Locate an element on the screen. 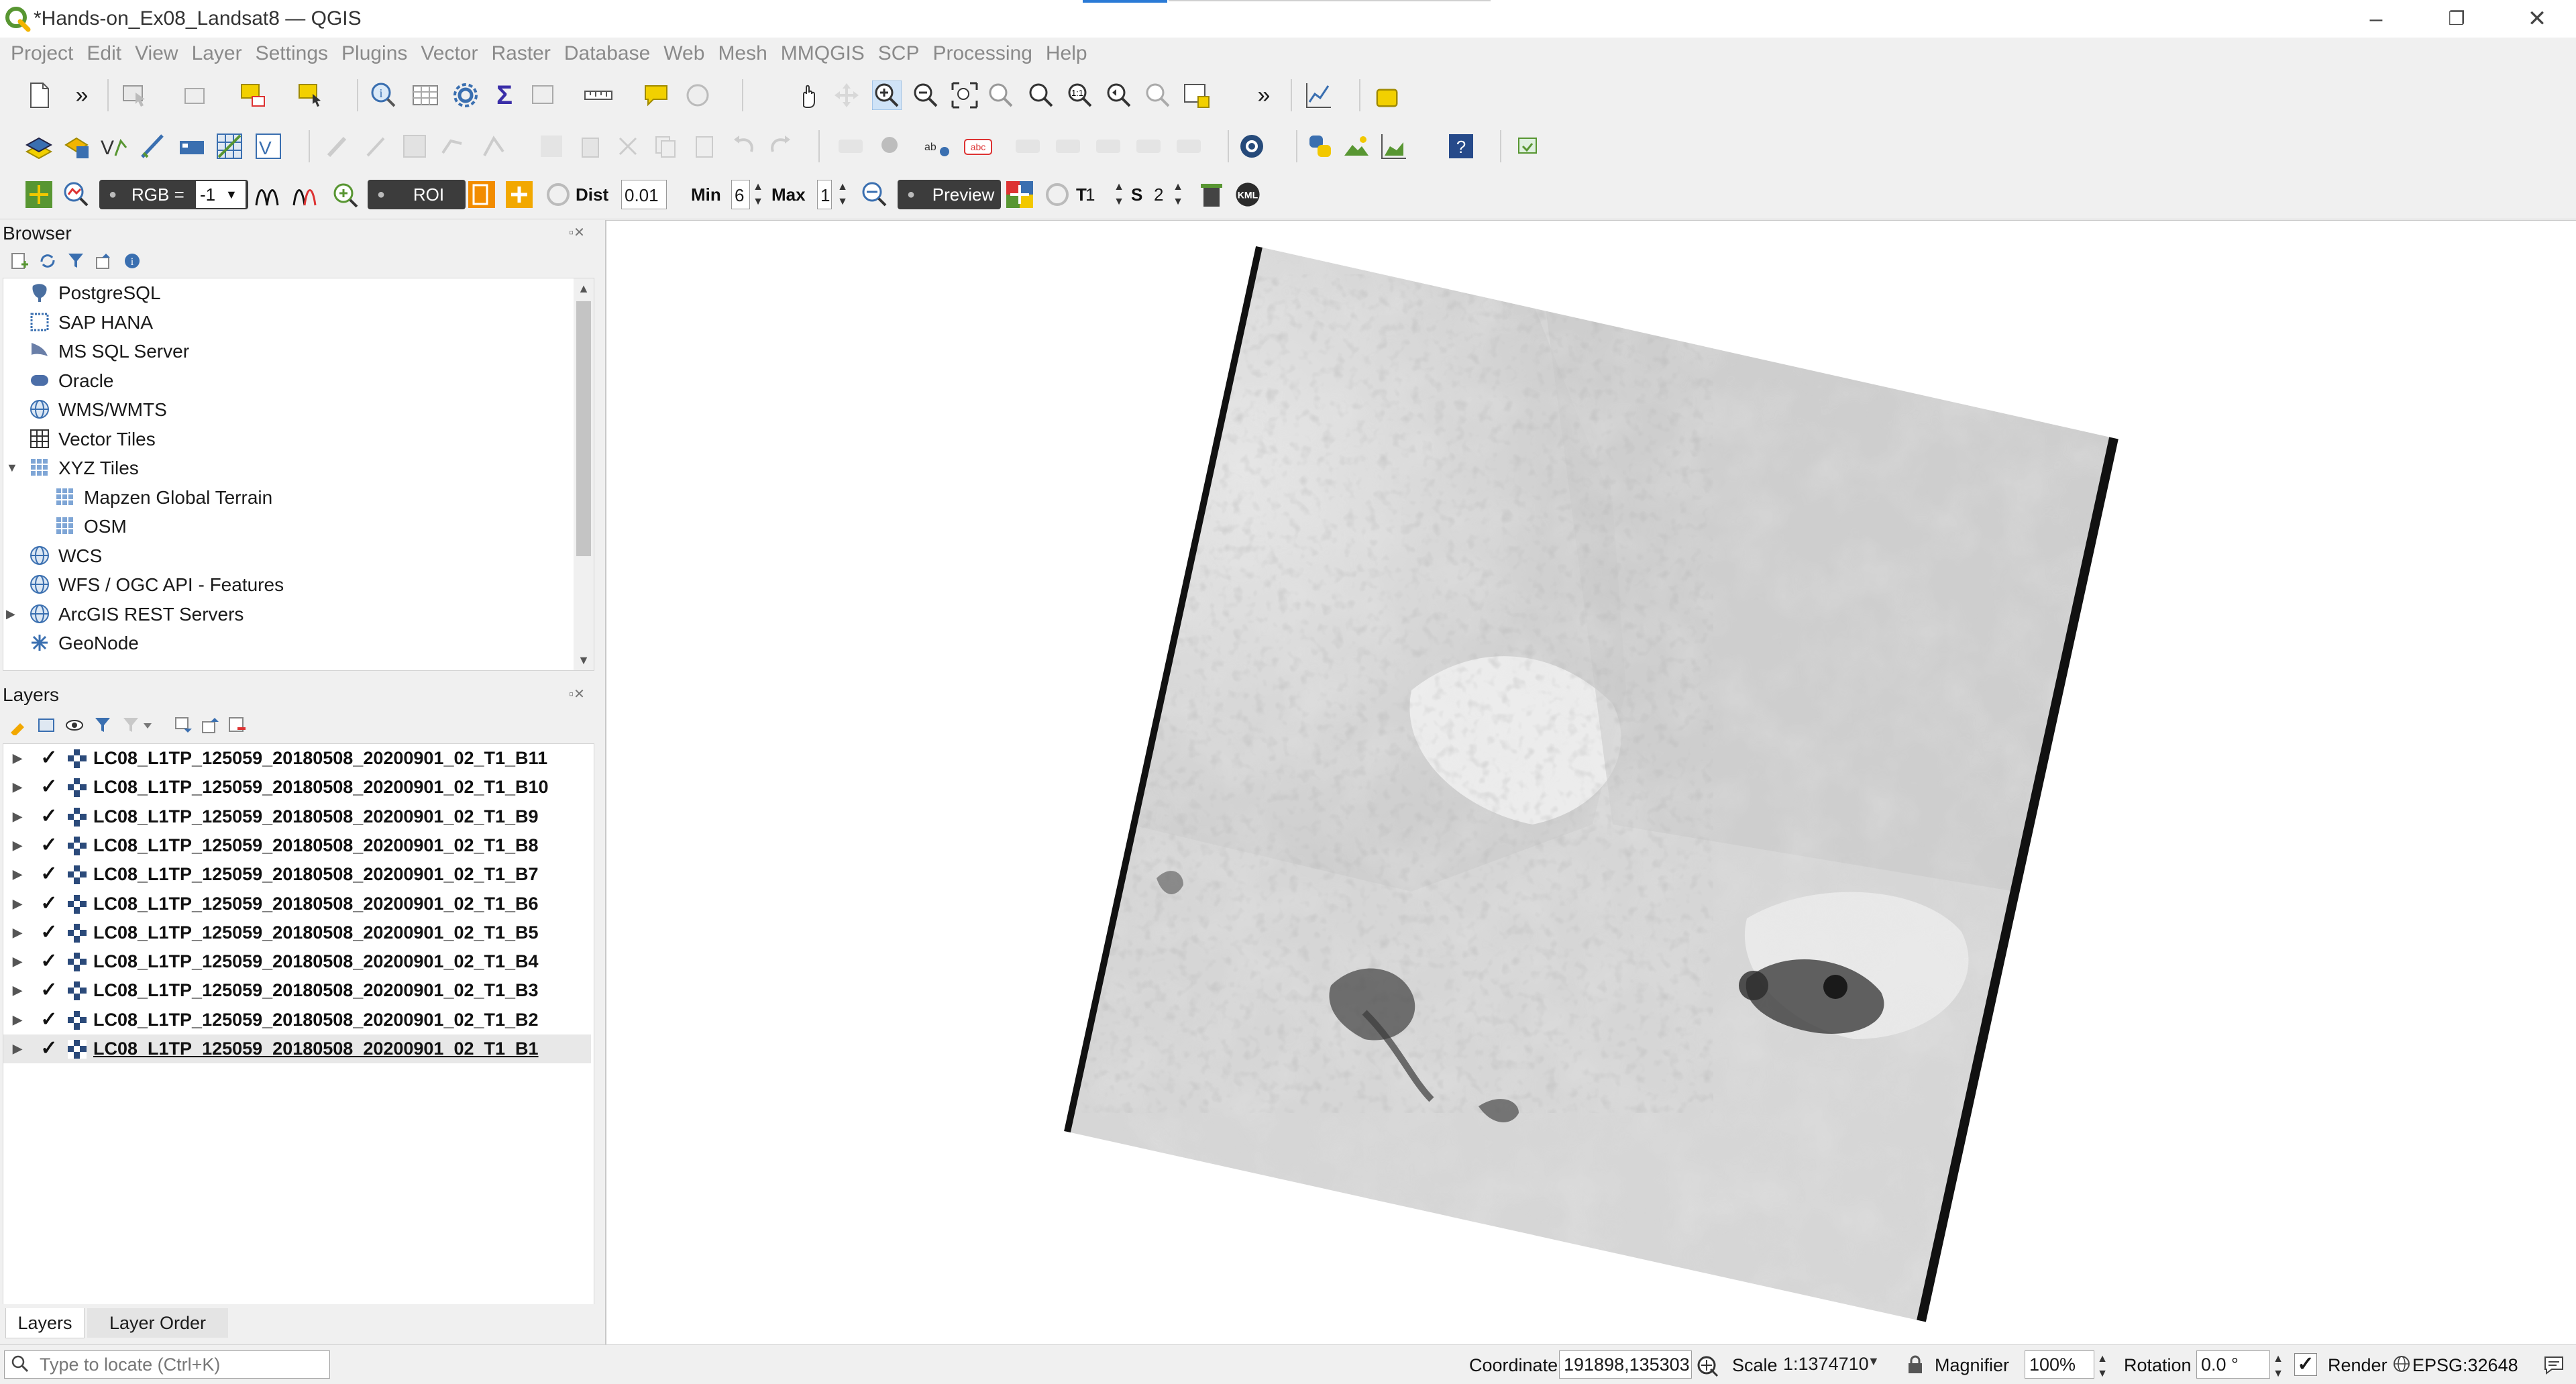  pan-to-selection-icon is located at coordinates (846, 95).